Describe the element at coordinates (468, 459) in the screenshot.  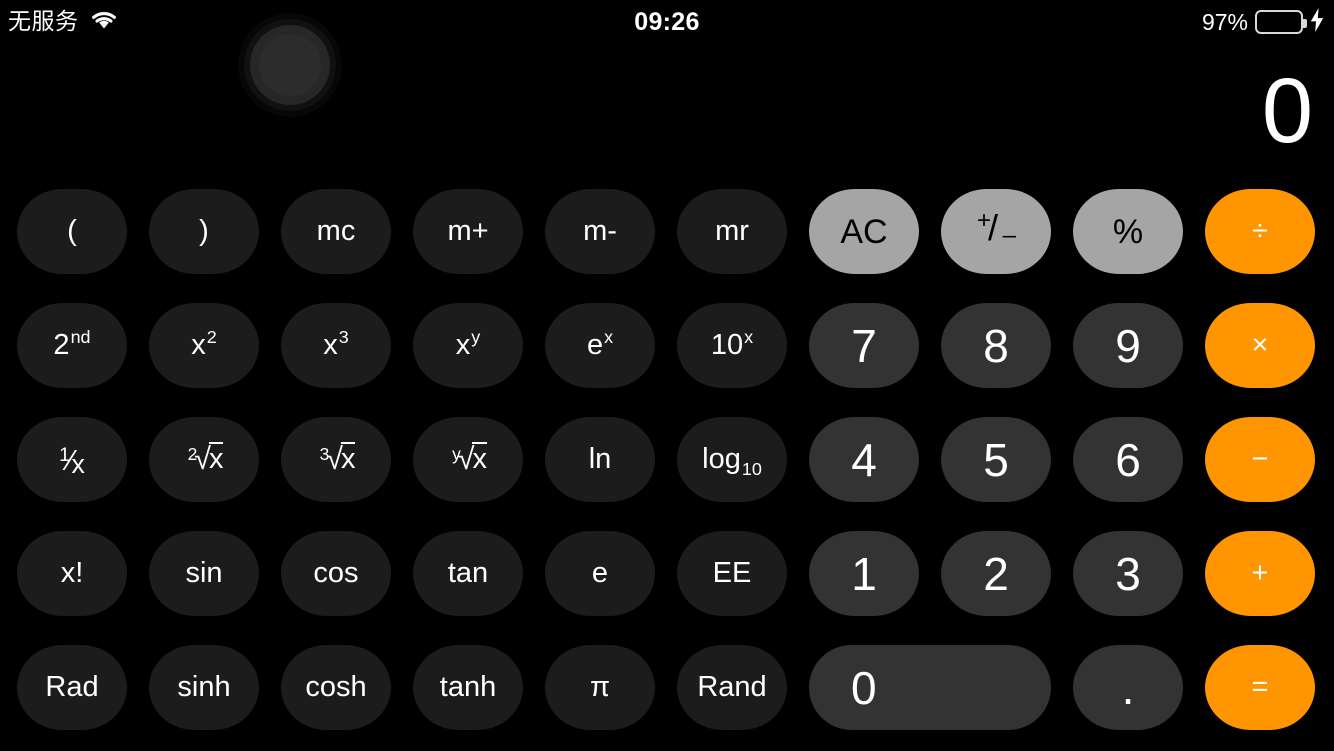
I see `key-y-root-x: y √ x` at that location.